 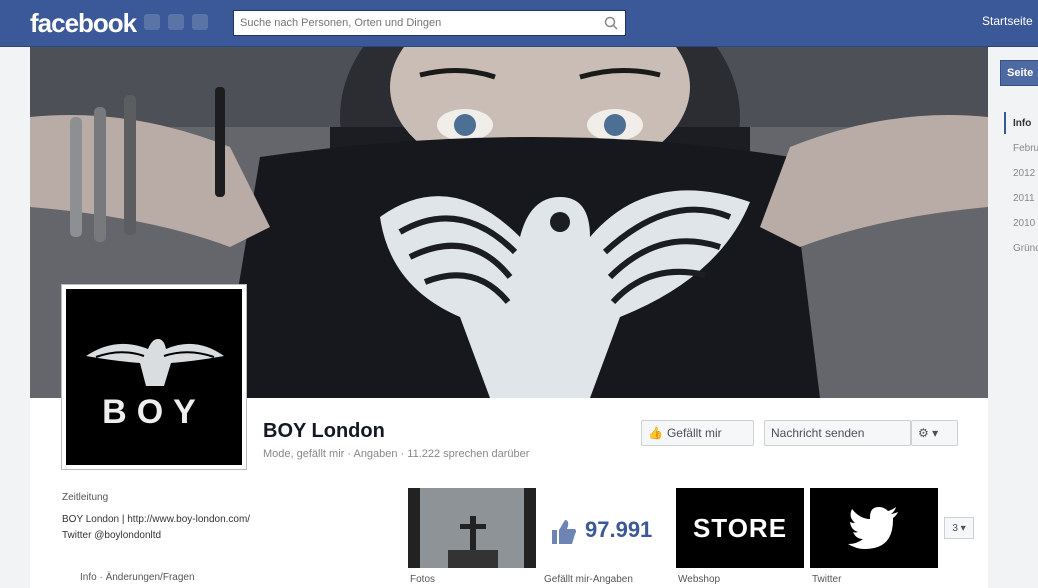 What do you see at coordinates (200, 22) in the screenshot?
I see `notifications-icon` at bounding box center [200, 22].